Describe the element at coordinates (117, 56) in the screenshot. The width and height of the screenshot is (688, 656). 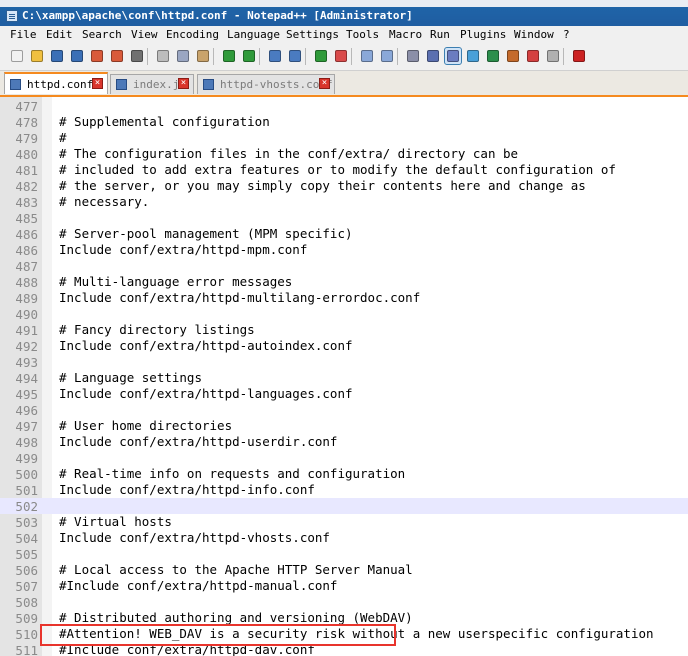
I see `close-all-icon` at that location.